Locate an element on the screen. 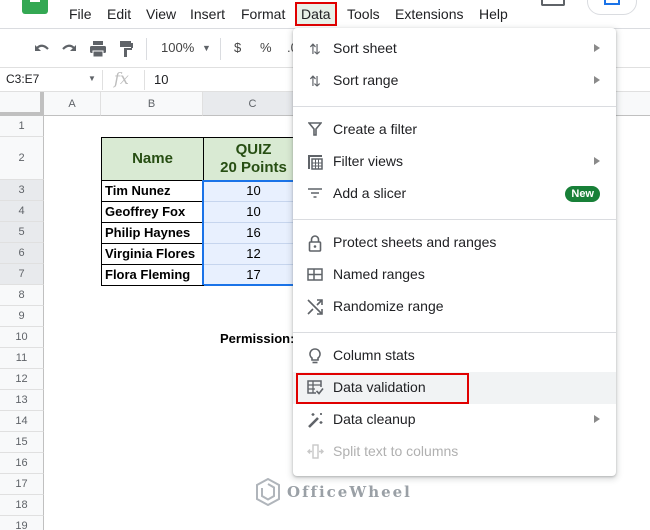  undo-icon is located at coordinates (42, 49).